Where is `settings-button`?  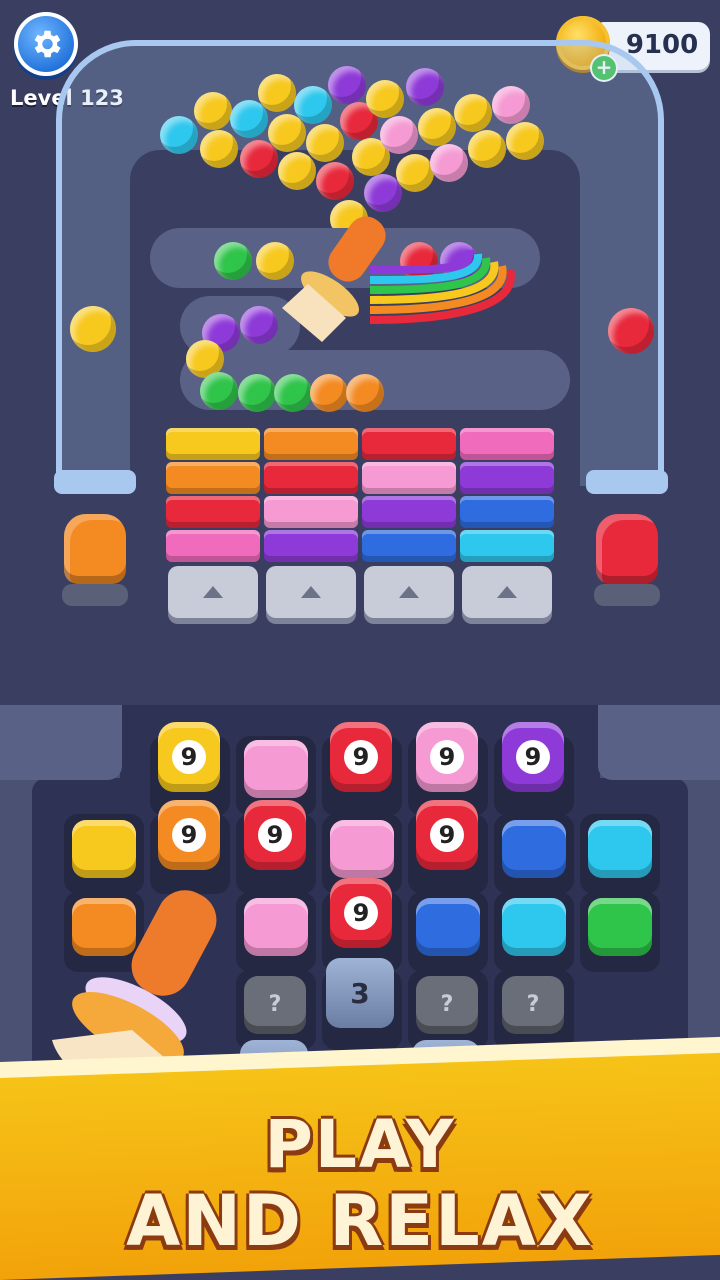 settings-button is located at coordinates (46, 44).